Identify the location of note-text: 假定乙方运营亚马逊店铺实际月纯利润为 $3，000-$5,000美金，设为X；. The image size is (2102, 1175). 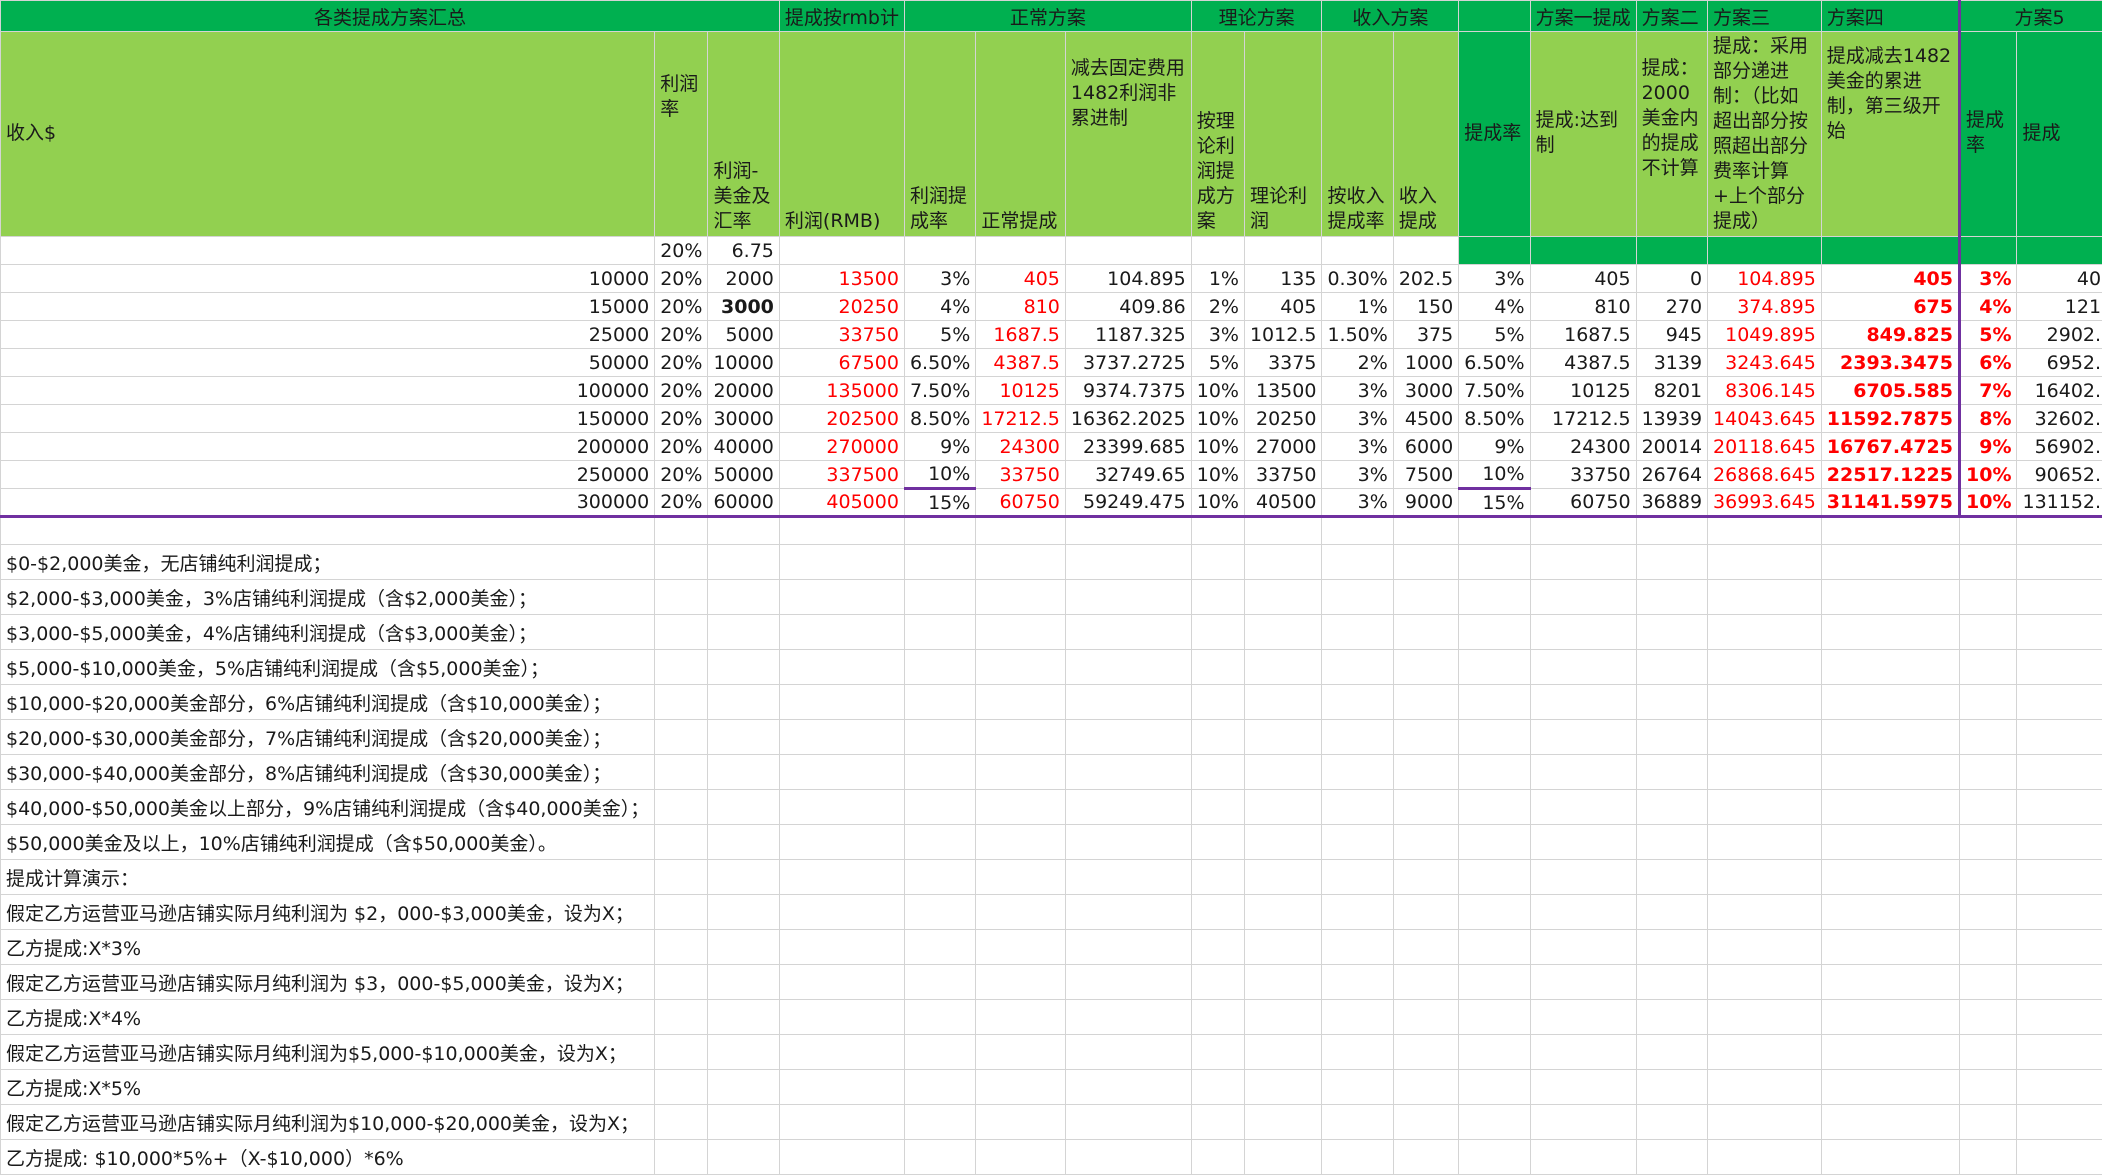
(328, 982).